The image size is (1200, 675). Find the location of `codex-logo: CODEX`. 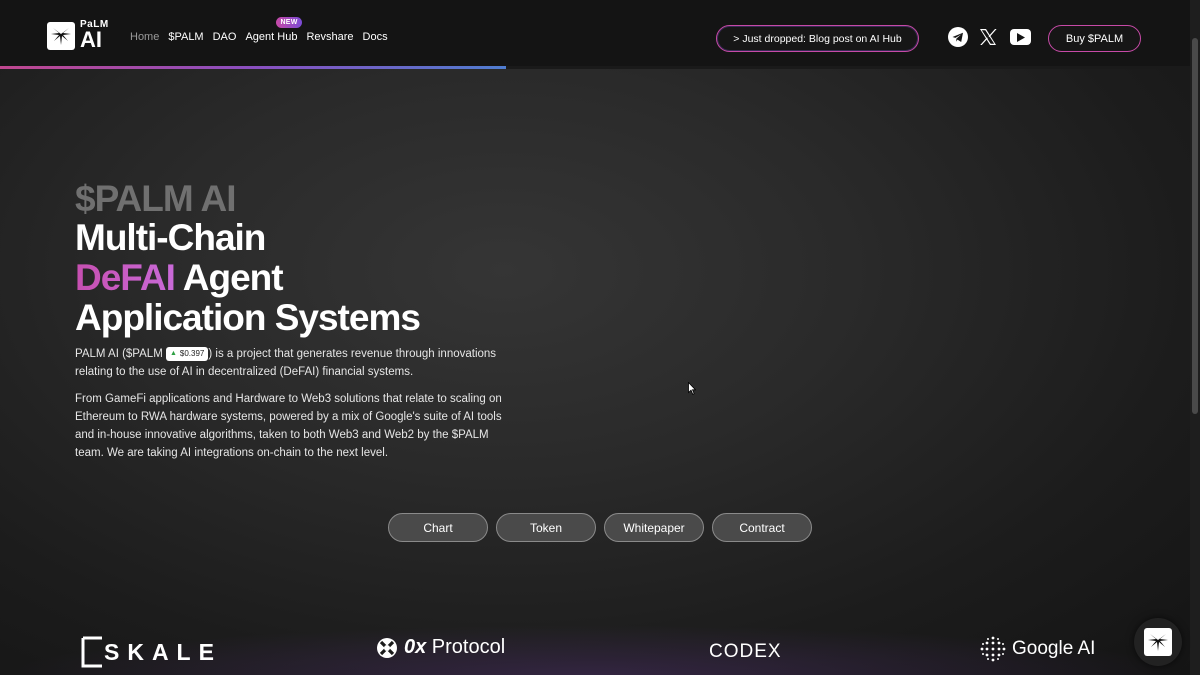

codex-logo: CODEX is located at coordinates (745, 651).